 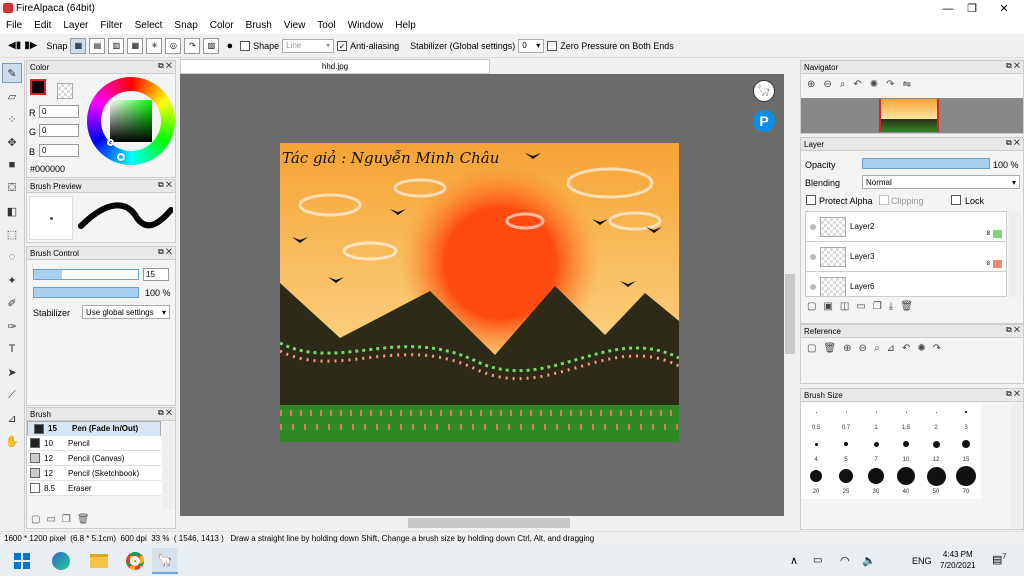 I want to click on brush-stabilizer-select: Use global settings ▾, so click(x=126, y=312).